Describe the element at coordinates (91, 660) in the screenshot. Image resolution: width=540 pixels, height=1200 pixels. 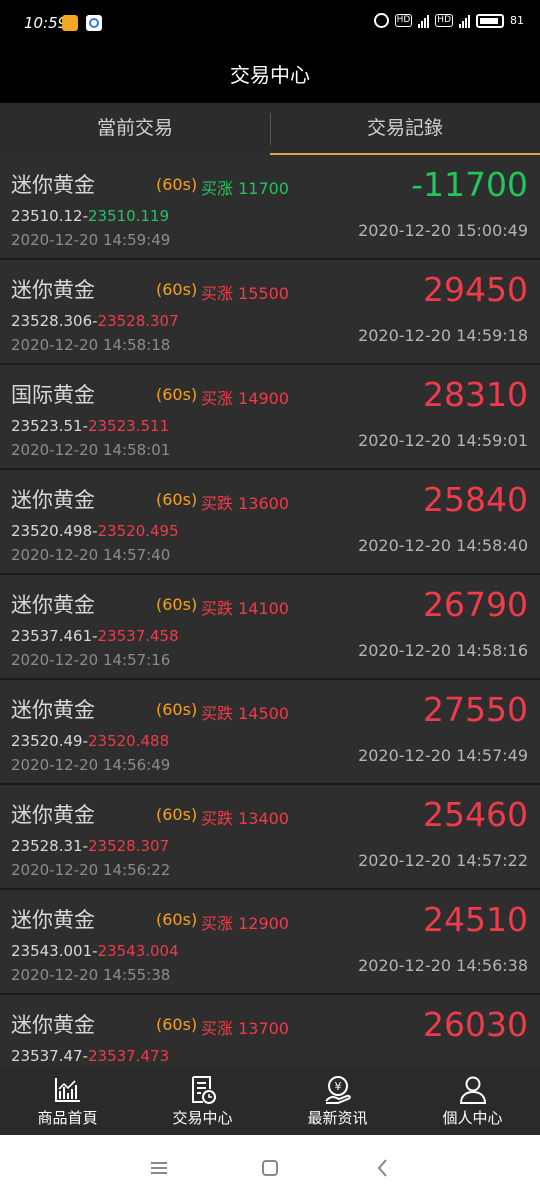
I see `open-time: 2020-12-20 14:57:16` at that location.